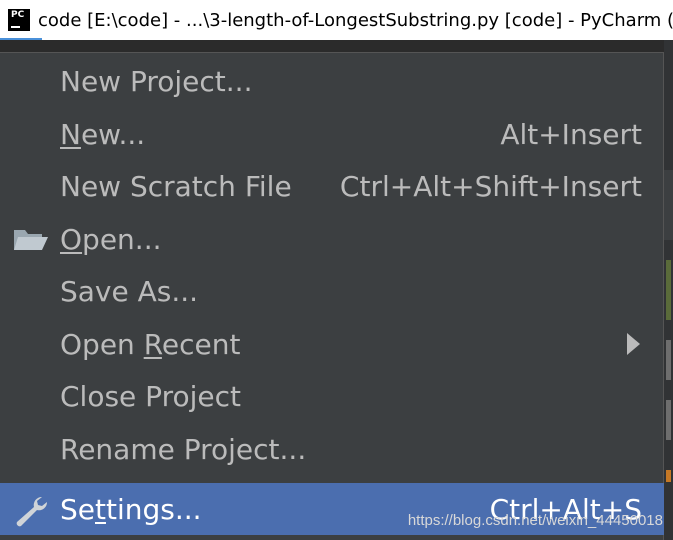 Image resolution: width=673 pixels, height=540 pixels. Describe the element at coordinates (176, 186) in the screenshot. I see `menu-item-label: New Scratch File` at that location.